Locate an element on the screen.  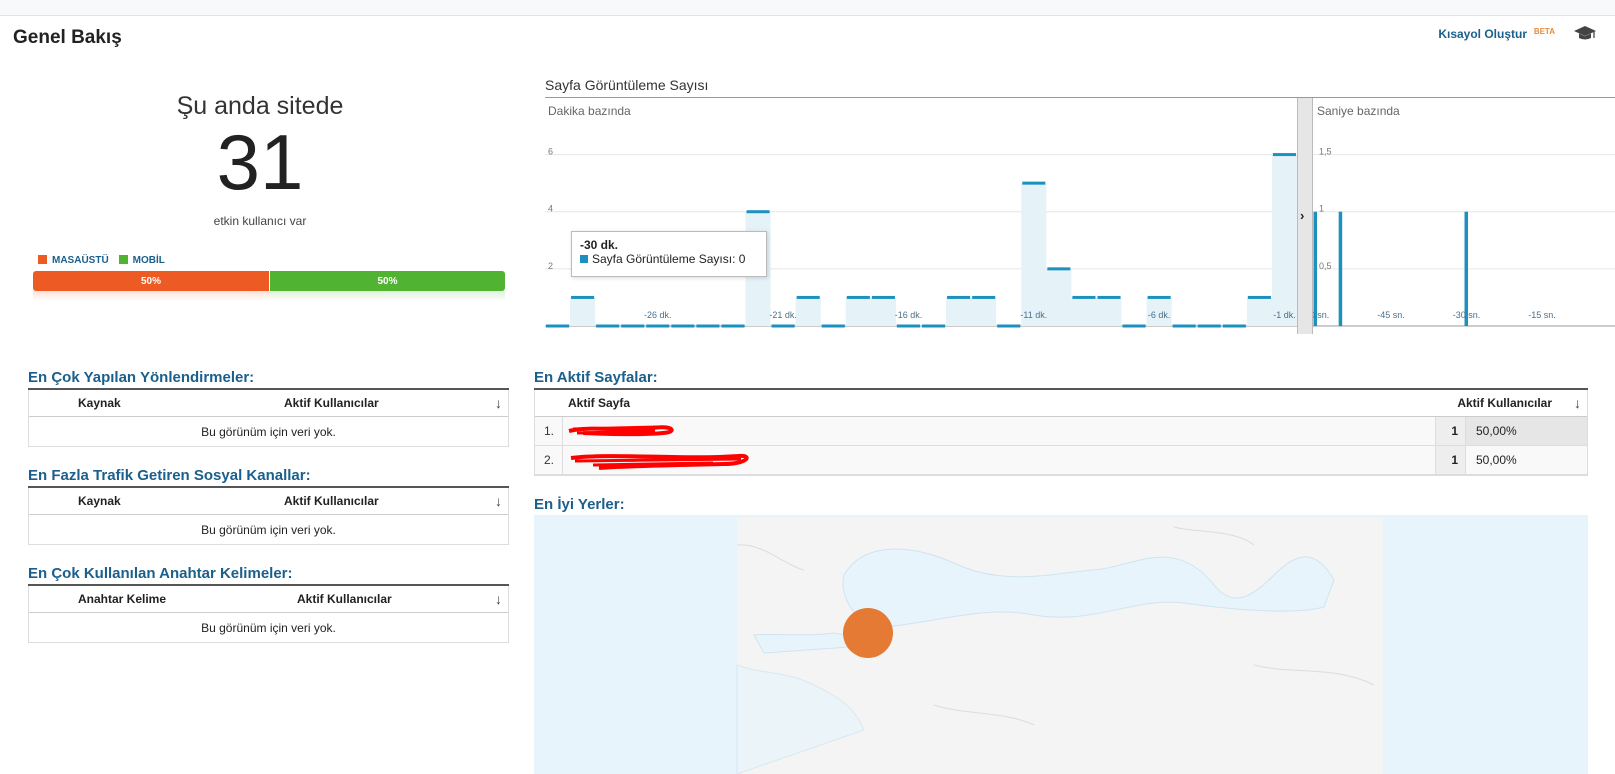
device-split-reflection is located at coordinates (269, 296).